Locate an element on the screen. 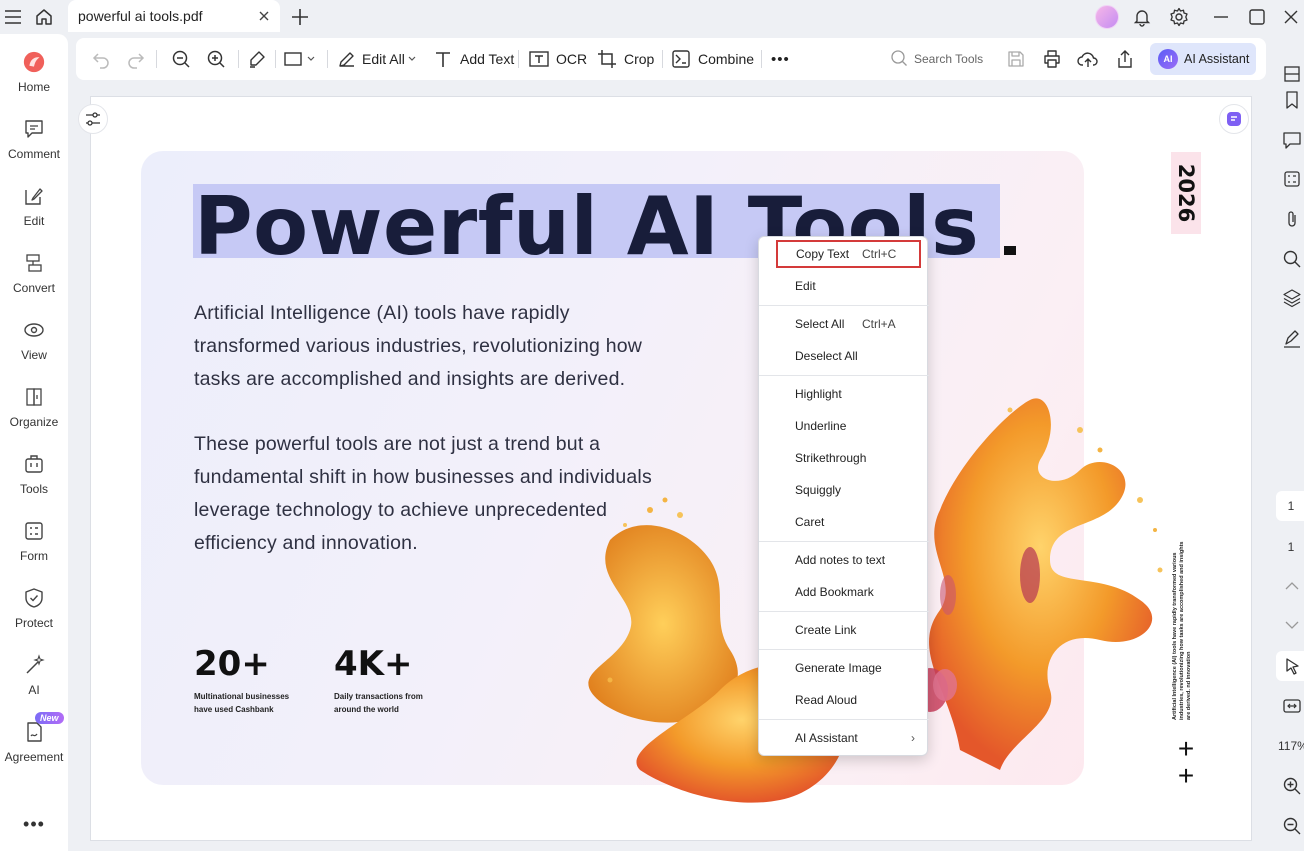 The width and height of the screenshot is (1304, 851). previous-page-icon is located at coordinates (1292, 586).